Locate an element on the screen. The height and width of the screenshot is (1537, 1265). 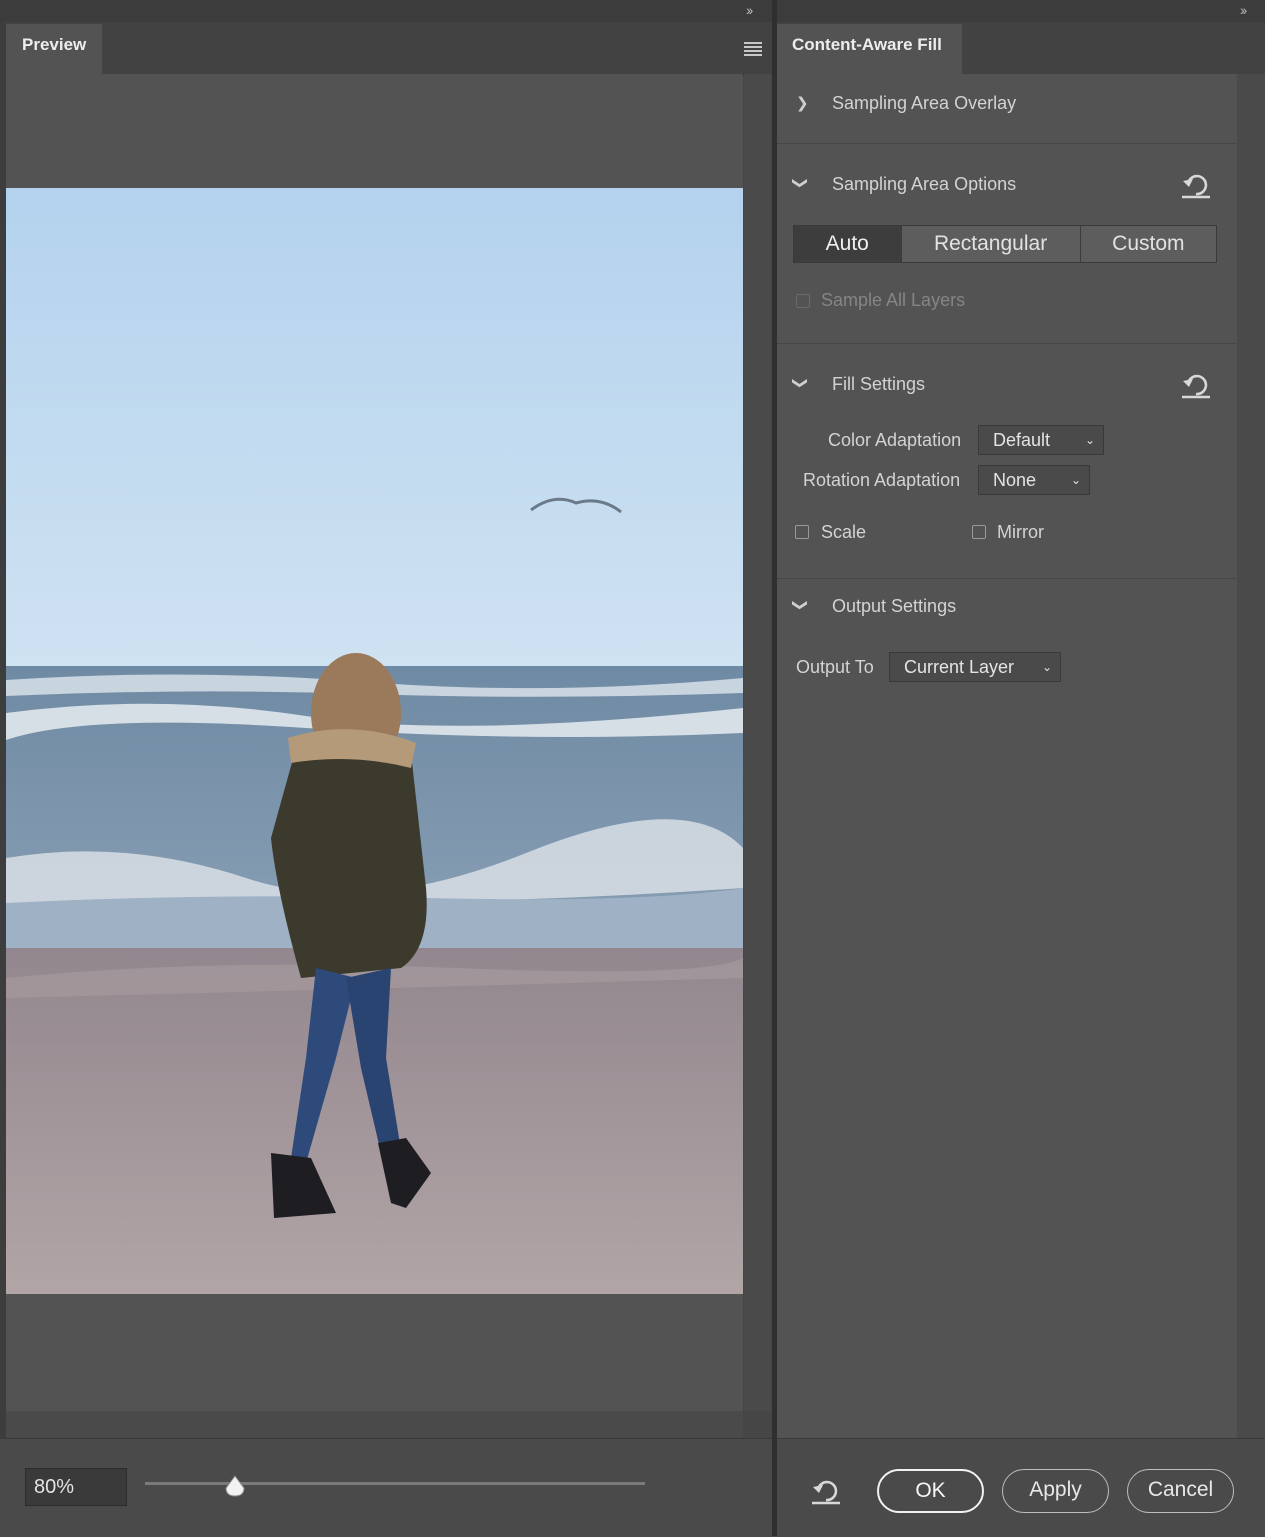
mirror-label: Mirror is located at coordinates (1020, 532).